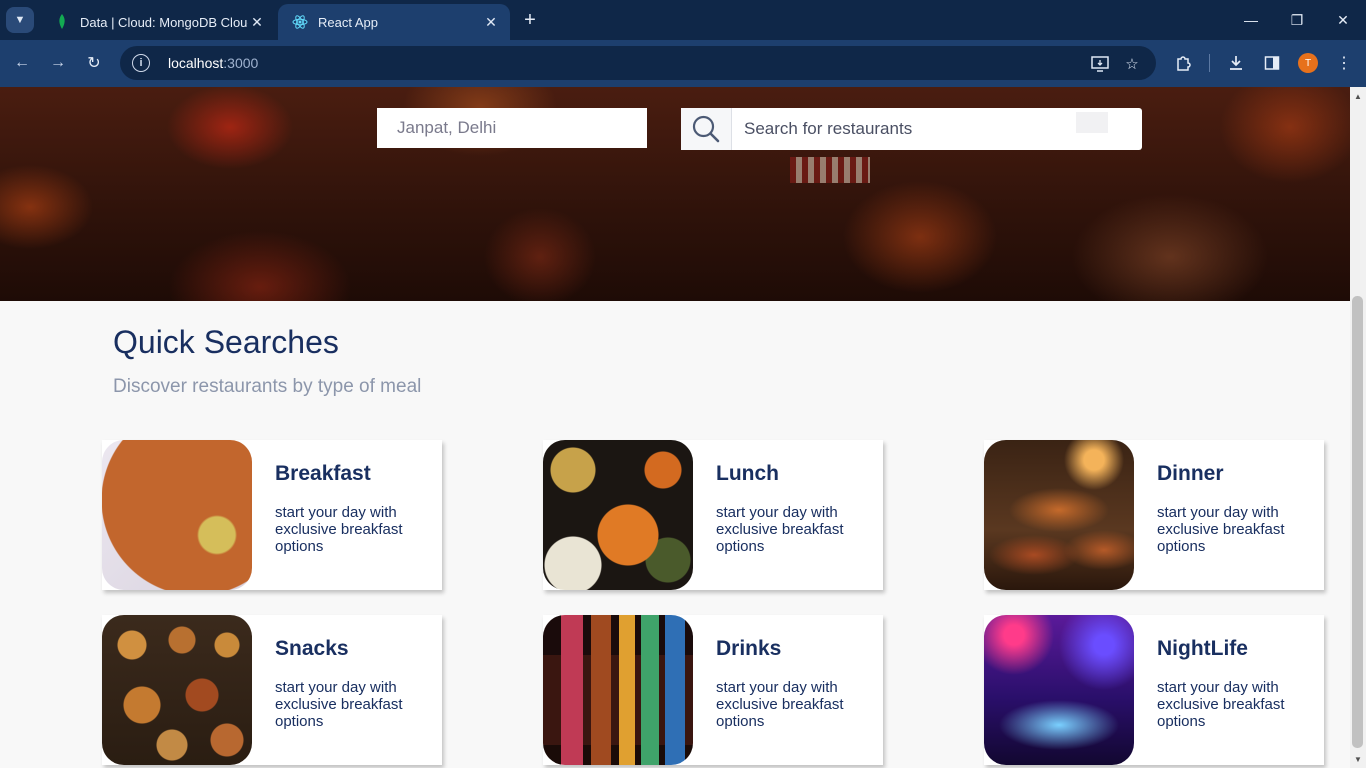 This screenshot has width=1366, height=768. I want to click on bookmark-star-icon: ☆, so click(1132, 64).